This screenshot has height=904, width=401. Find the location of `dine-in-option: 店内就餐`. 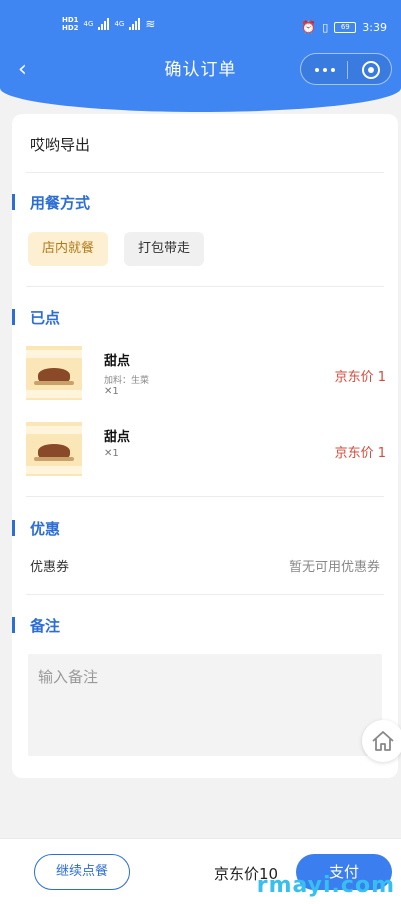

dine-in-option: 店内就餐 is located at coordinates (68, 249).